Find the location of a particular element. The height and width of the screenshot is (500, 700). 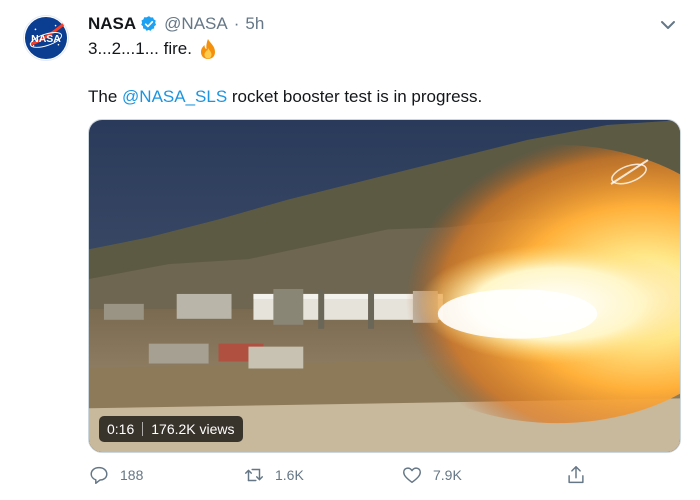

tweet-actions: 188 1.6K 7.9K is located at coordinates (348, 477).